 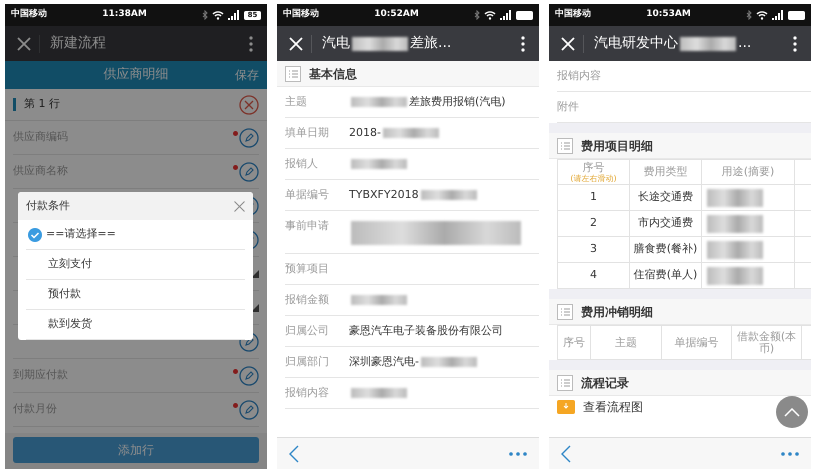 I want to click on table-cell: 1, so click(x=593, y=197).